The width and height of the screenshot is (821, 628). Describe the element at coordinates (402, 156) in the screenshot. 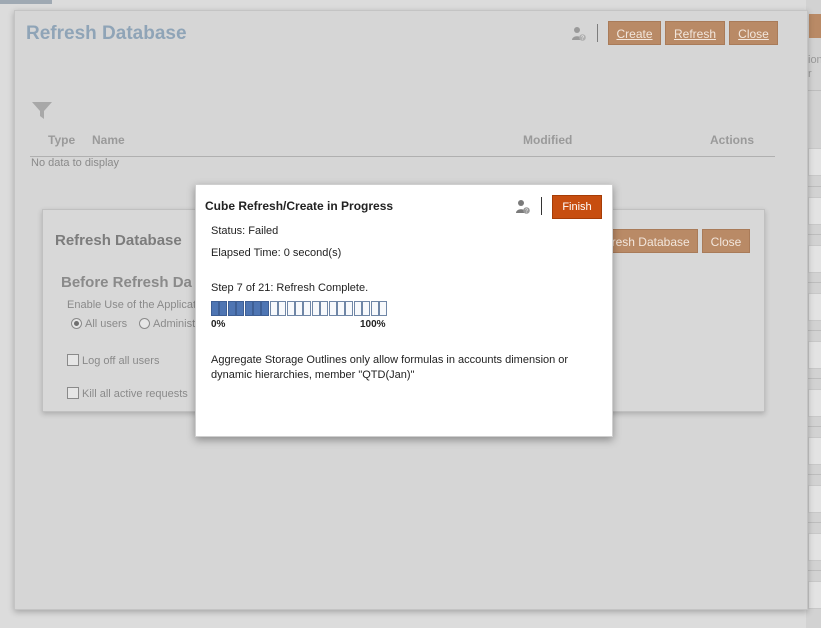

I see `table-header-divider` at that location.